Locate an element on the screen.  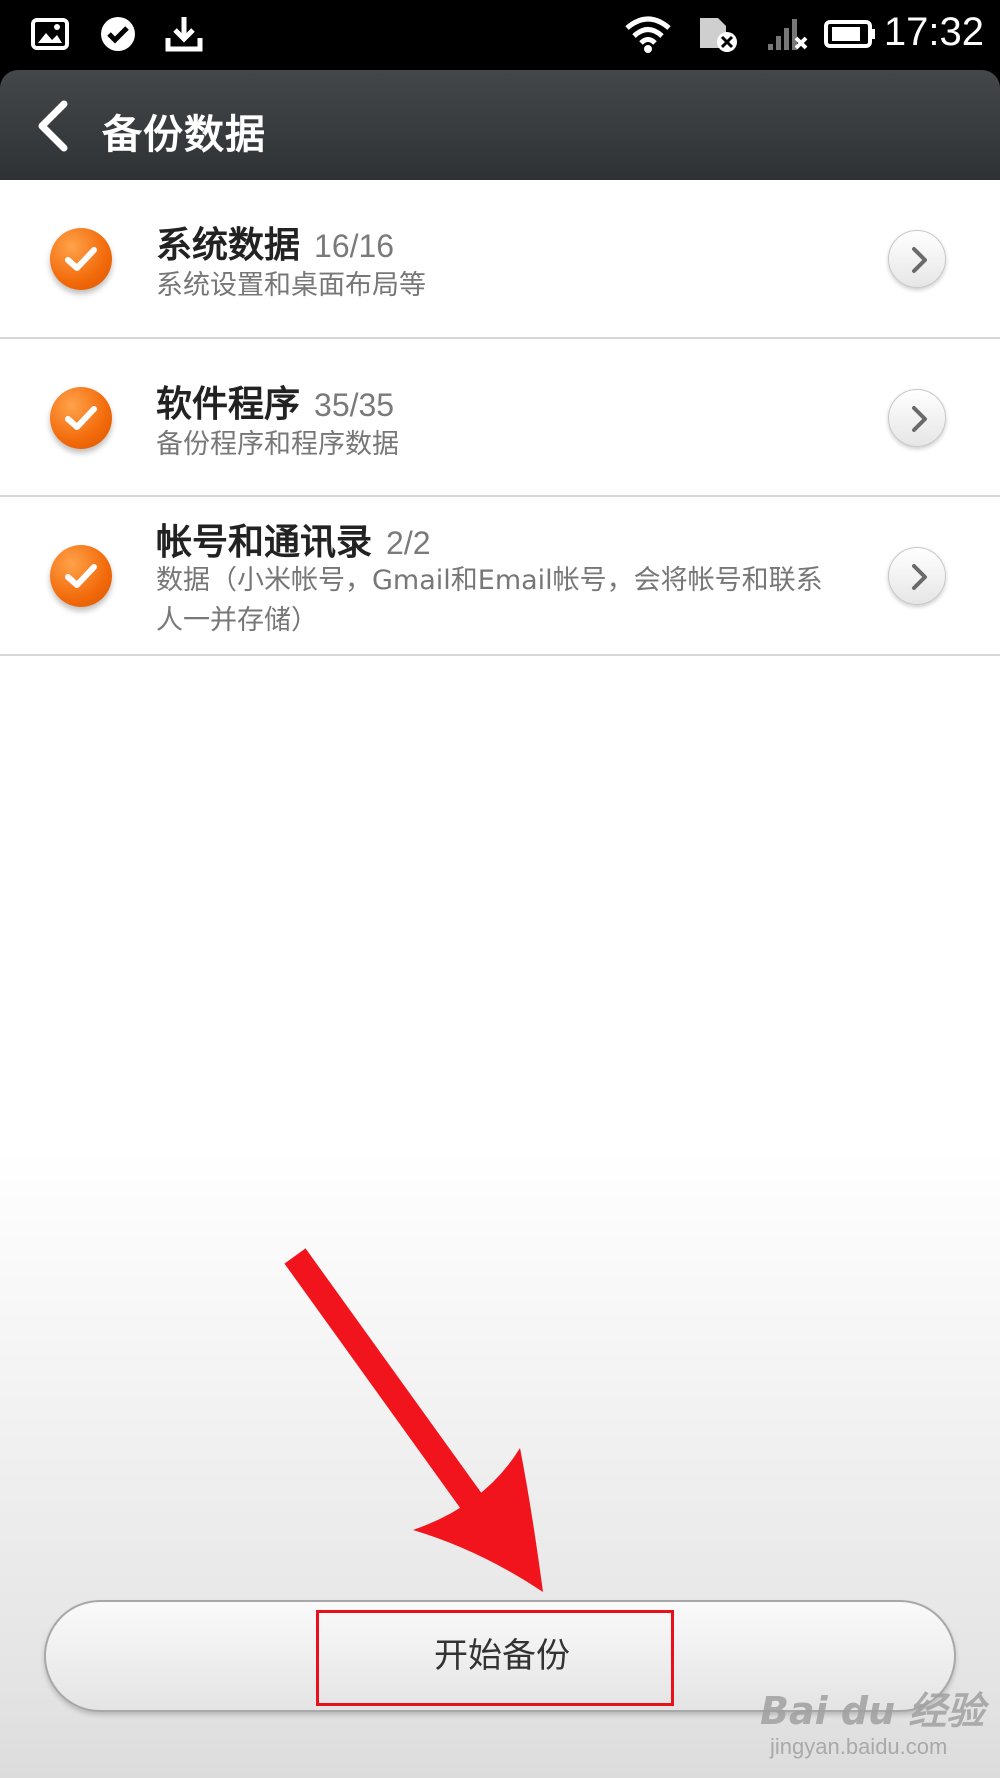
status-time: 17:32 is located at coordinates (933, 32).